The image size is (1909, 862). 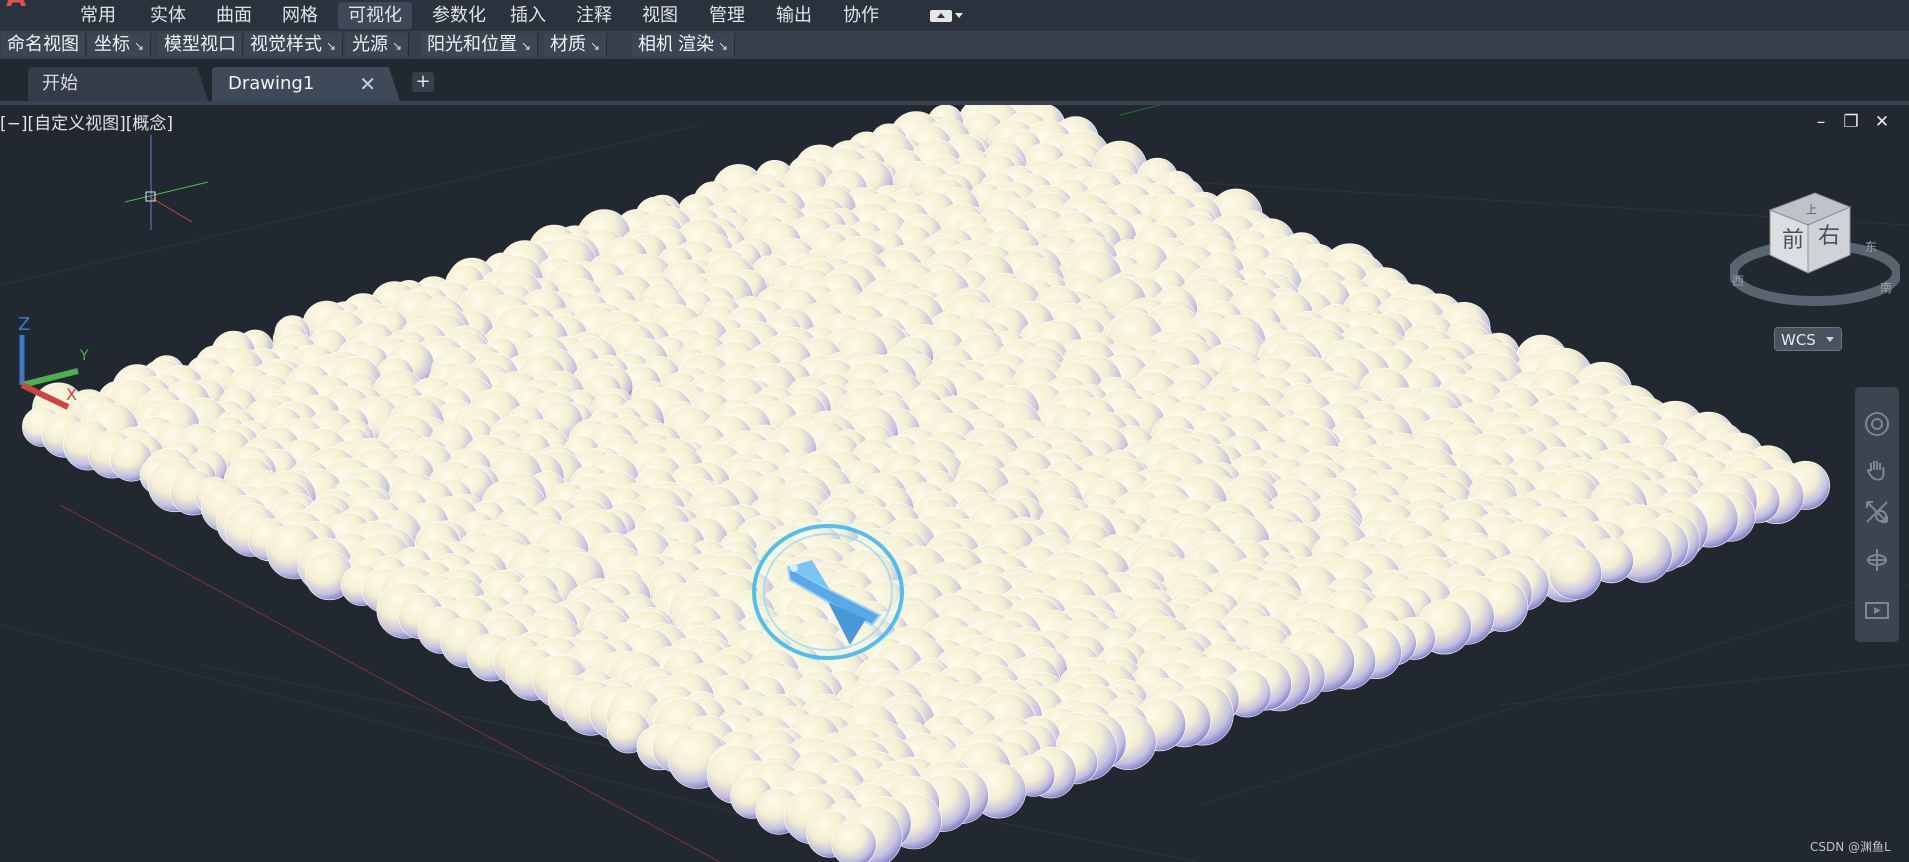 I want to click on wcs-menu-button: WCS, so click(x=1808, y=339).